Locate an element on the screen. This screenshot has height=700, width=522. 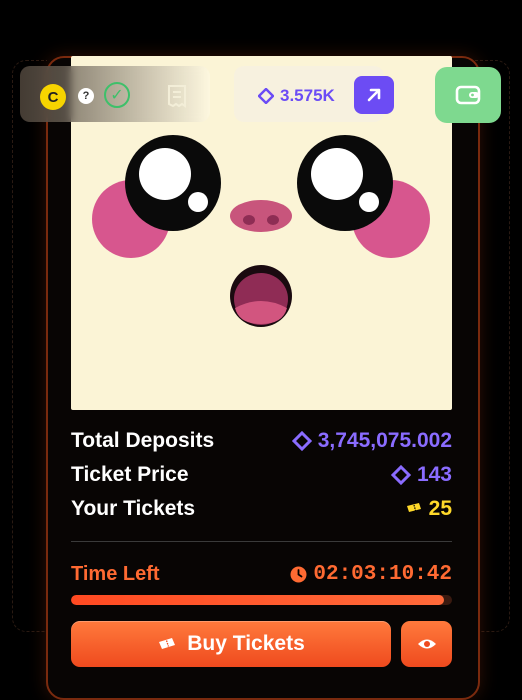
help-icon: ? is located at coordinates (86, 96).